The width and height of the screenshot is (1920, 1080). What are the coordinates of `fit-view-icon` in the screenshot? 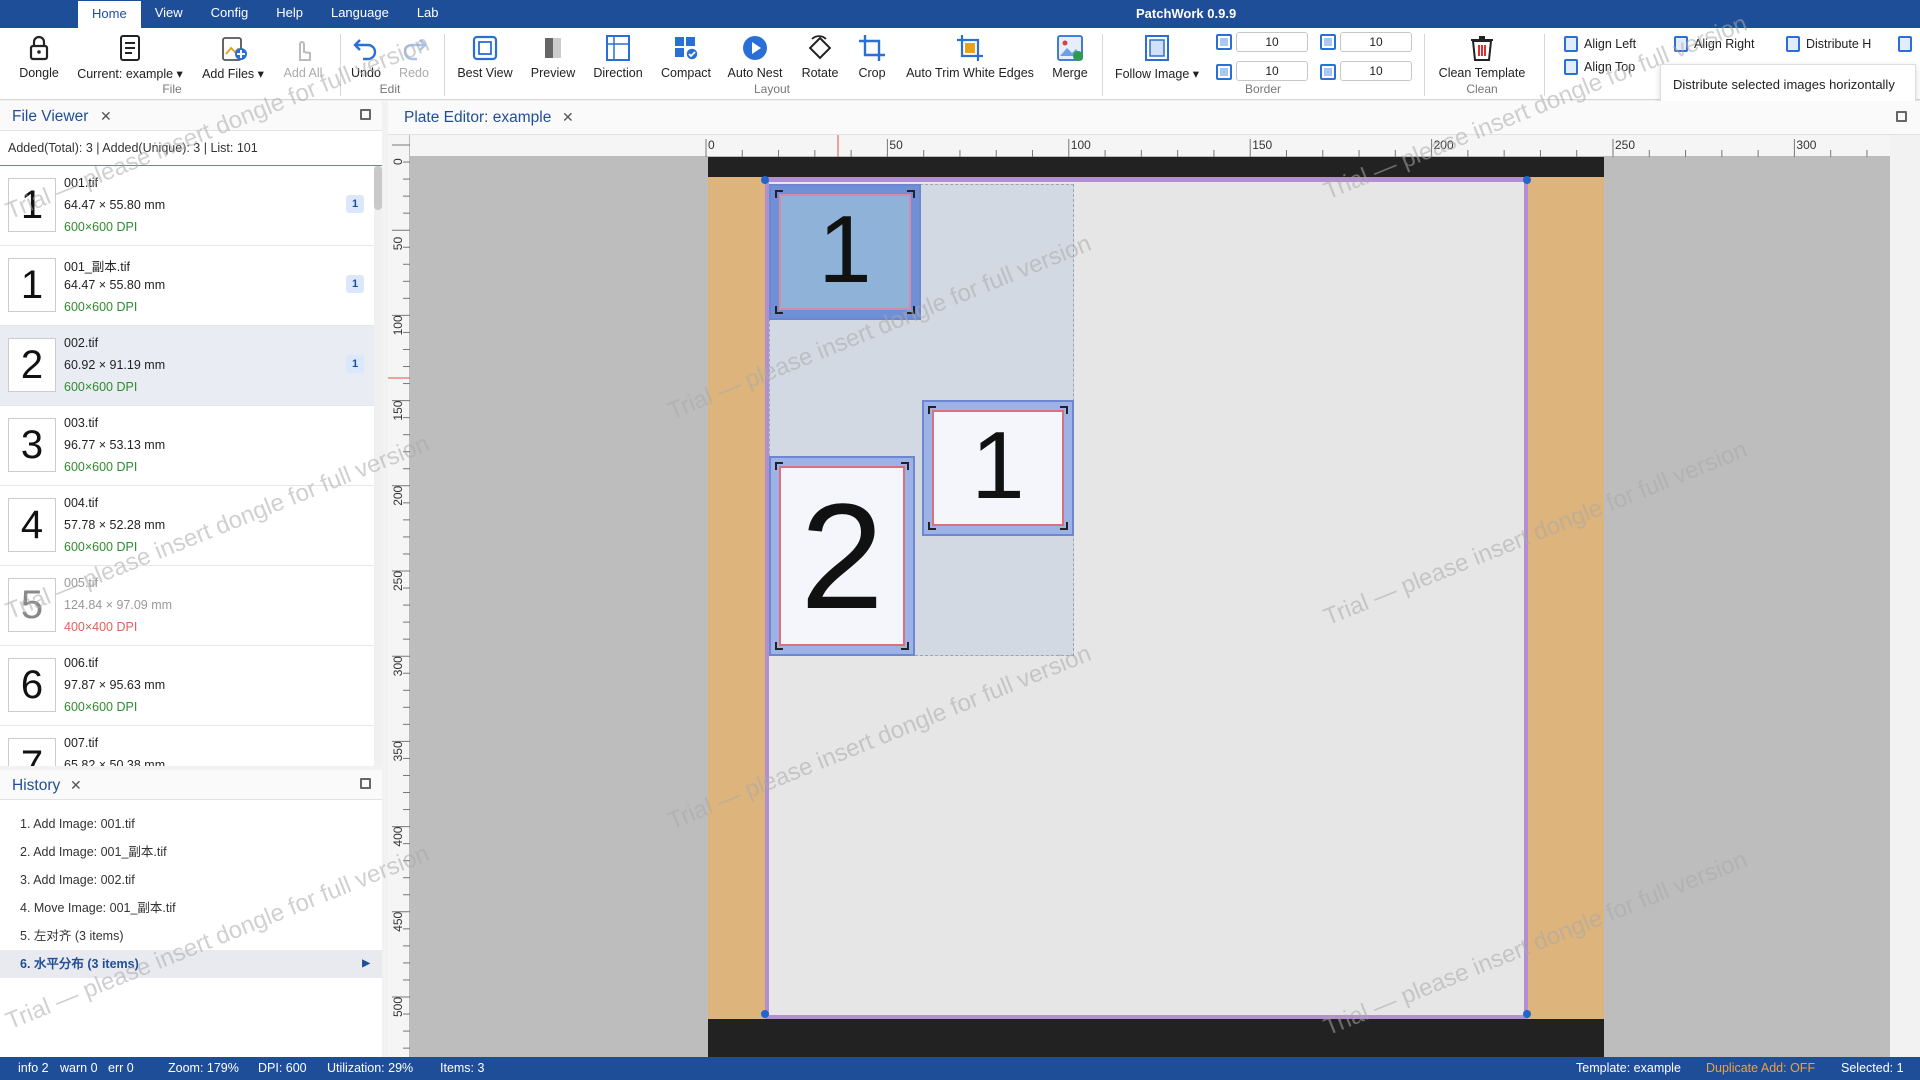 It's located at (485, 48).